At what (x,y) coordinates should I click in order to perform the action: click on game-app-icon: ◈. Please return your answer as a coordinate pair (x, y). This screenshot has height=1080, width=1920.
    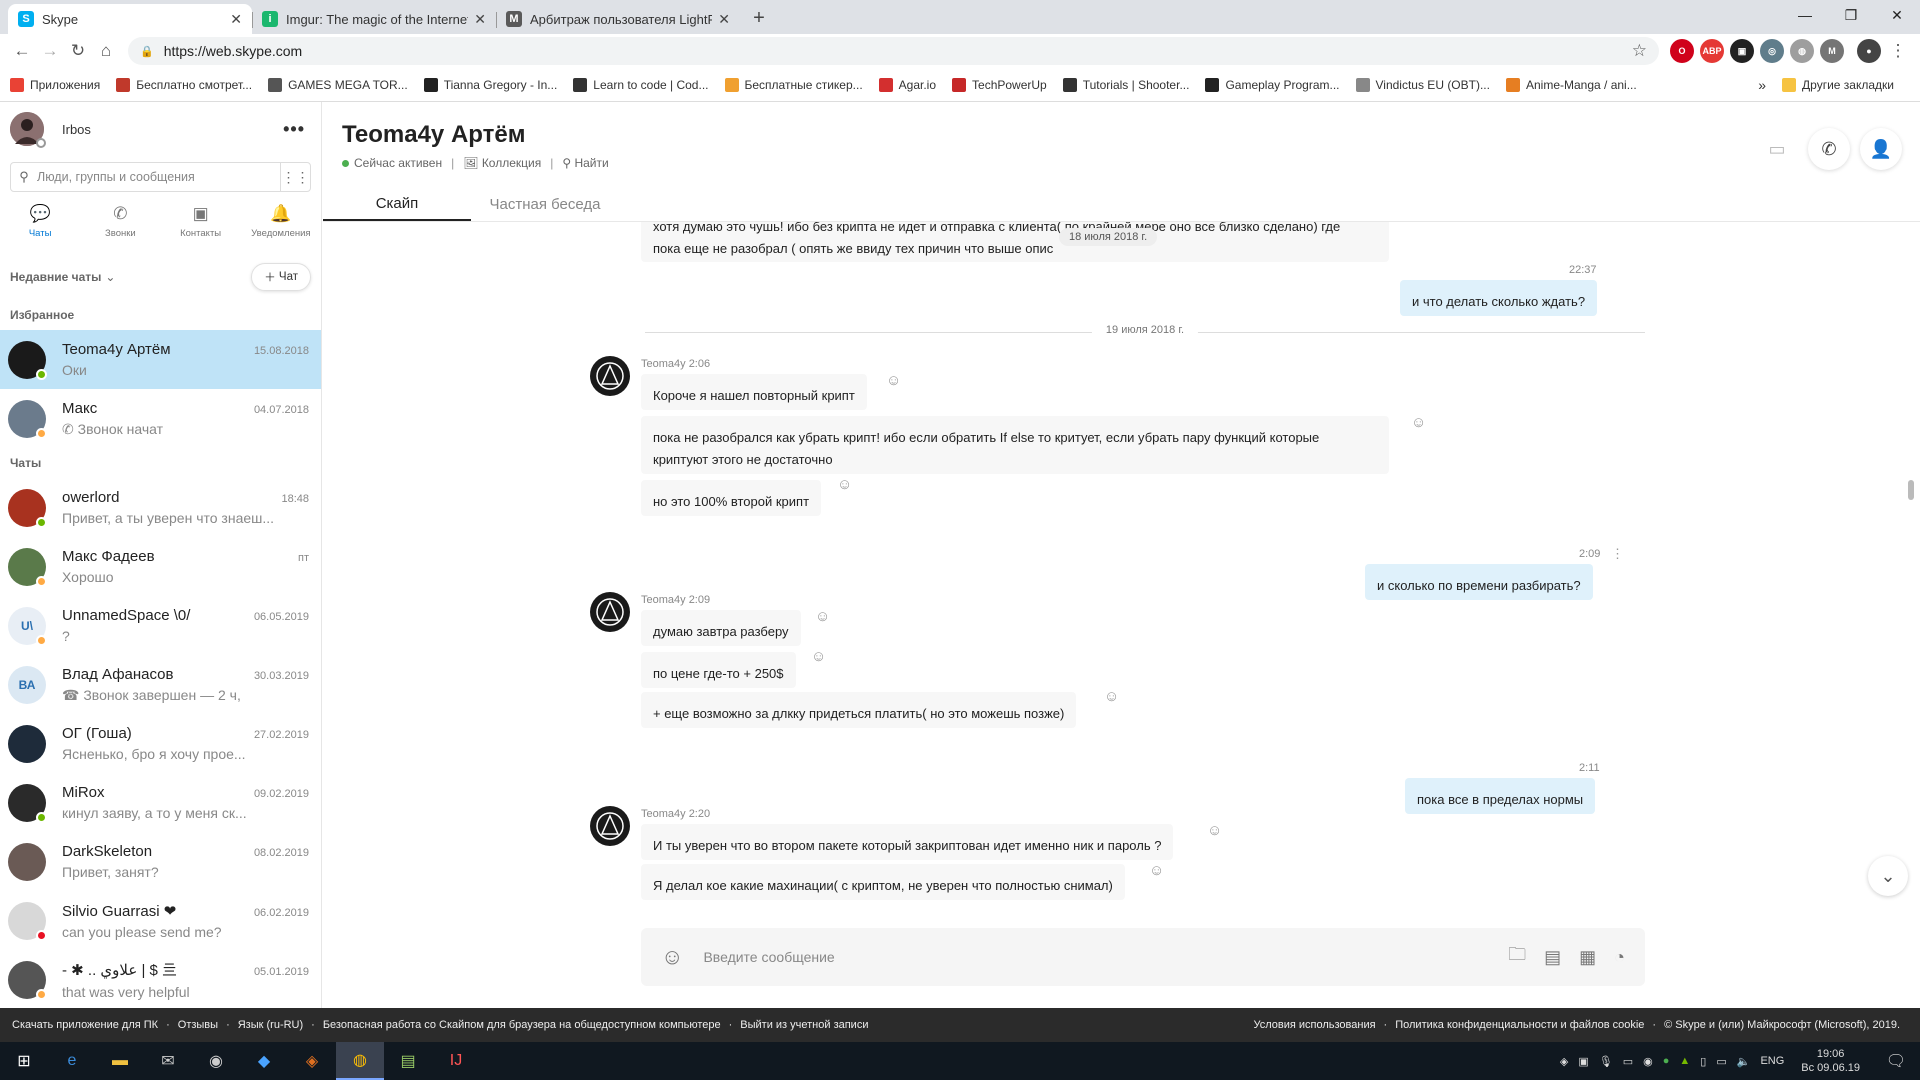
    Looking at the image, I should click on (312, 1061).